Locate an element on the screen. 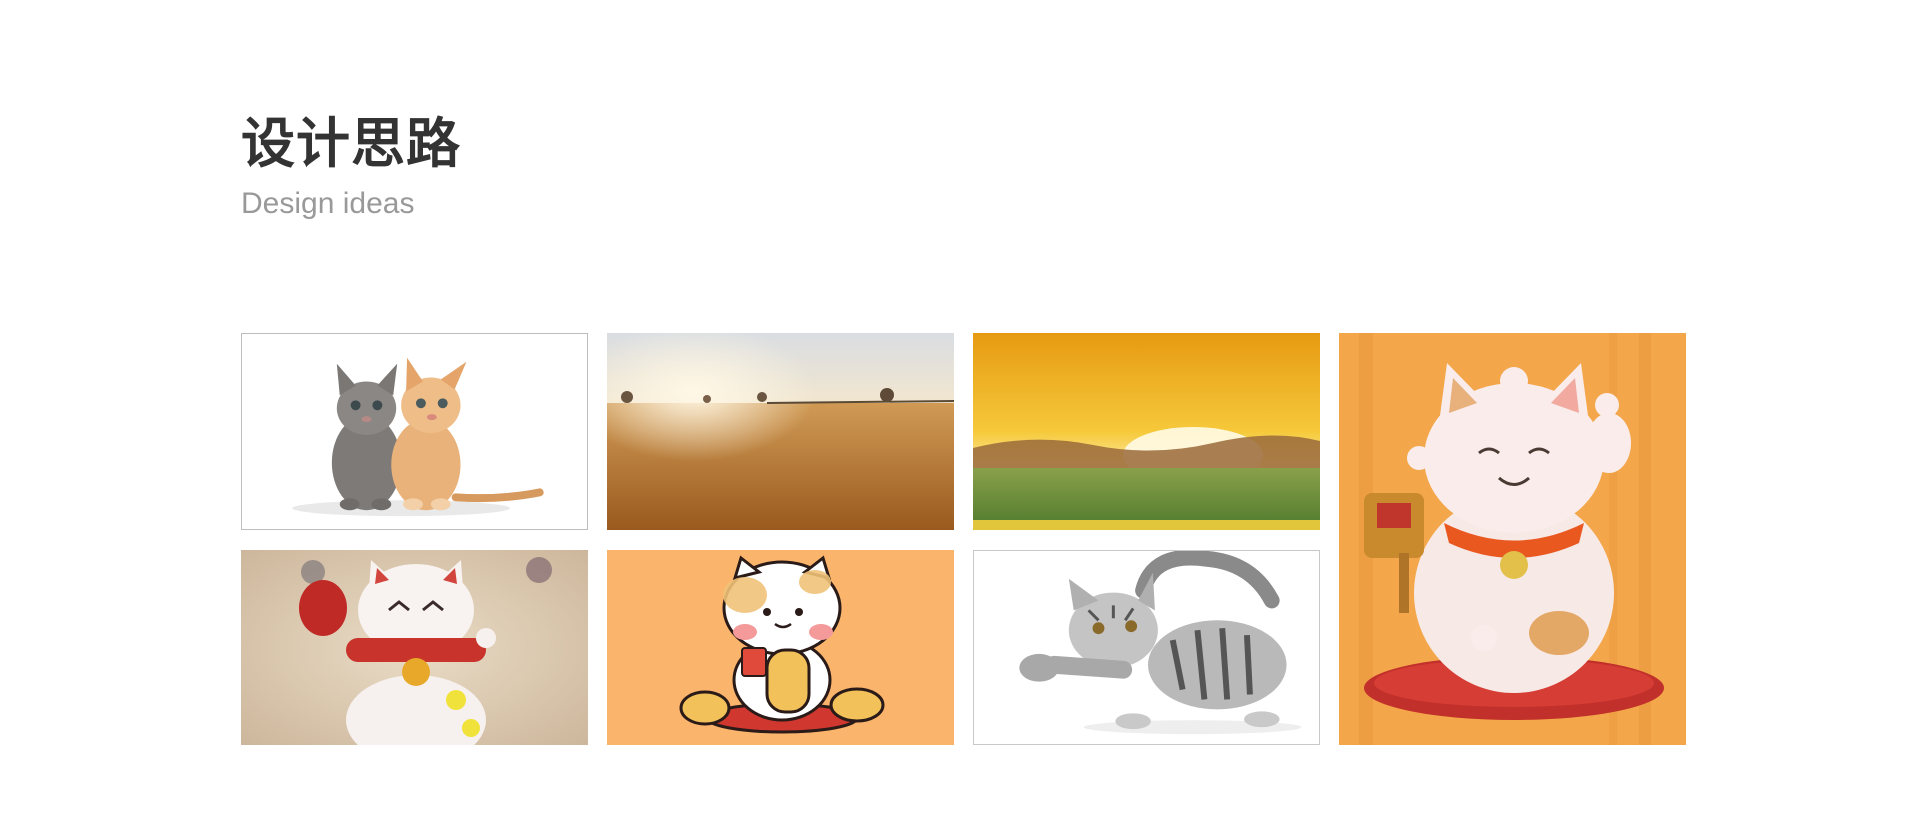 The height and width of the screenshot is (831, 1920). two-kittens-image is located at coordinates (414, 431).